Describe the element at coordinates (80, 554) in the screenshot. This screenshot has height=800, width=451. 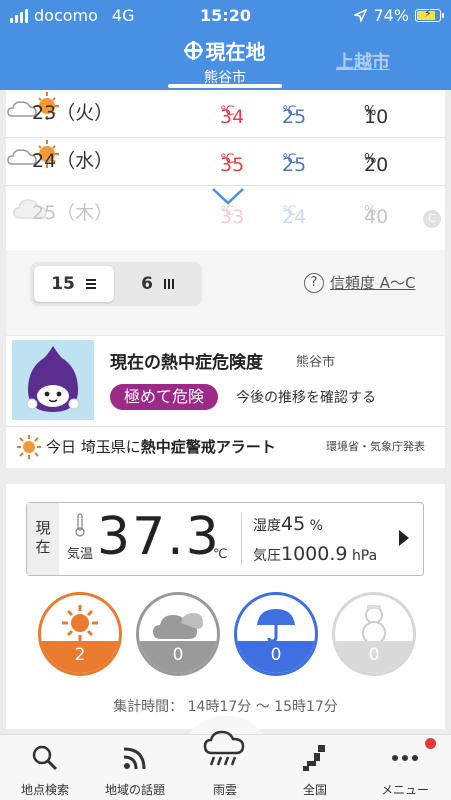
I see `temp-label: 気温` at that location.